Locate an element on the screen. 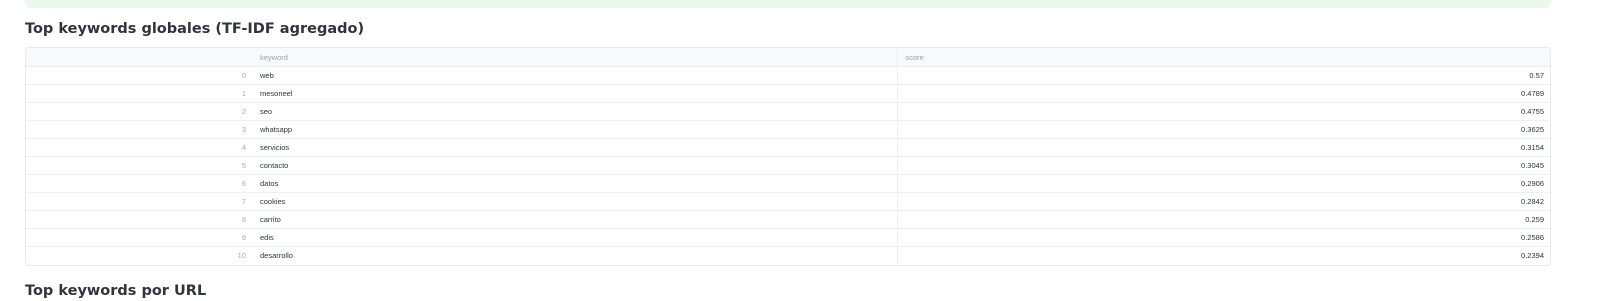 The image size is (1600, 301). score-cell: 0.4789 is located at coordinates (1223, 93).